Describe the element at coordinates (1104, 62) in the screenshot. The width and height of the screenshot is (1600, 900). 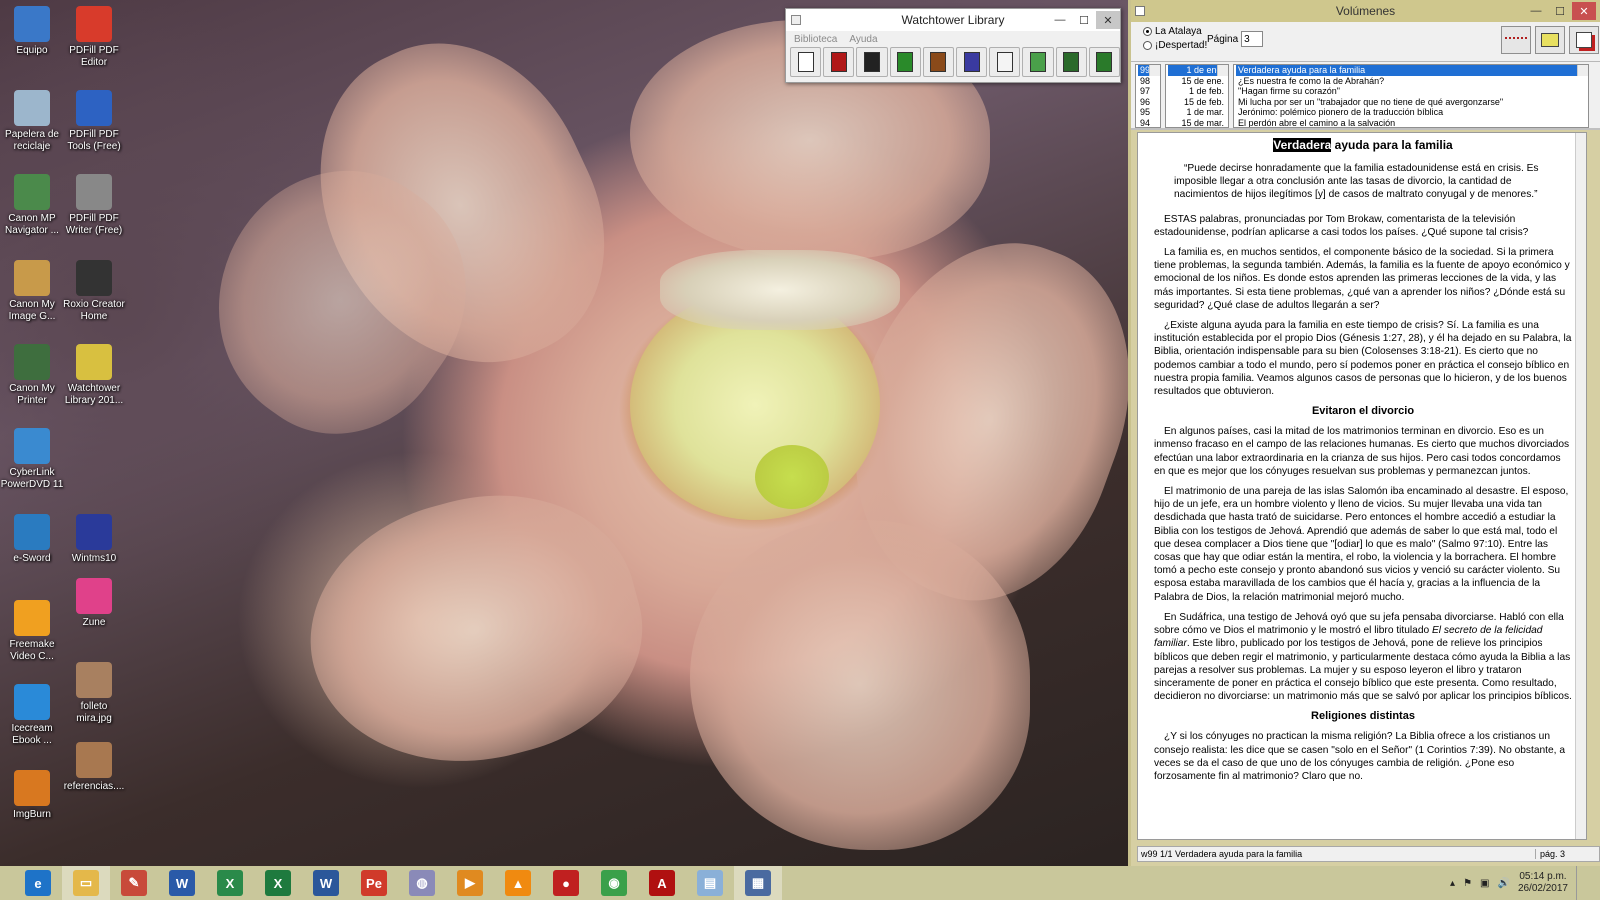
I see `edit-button` at that location.